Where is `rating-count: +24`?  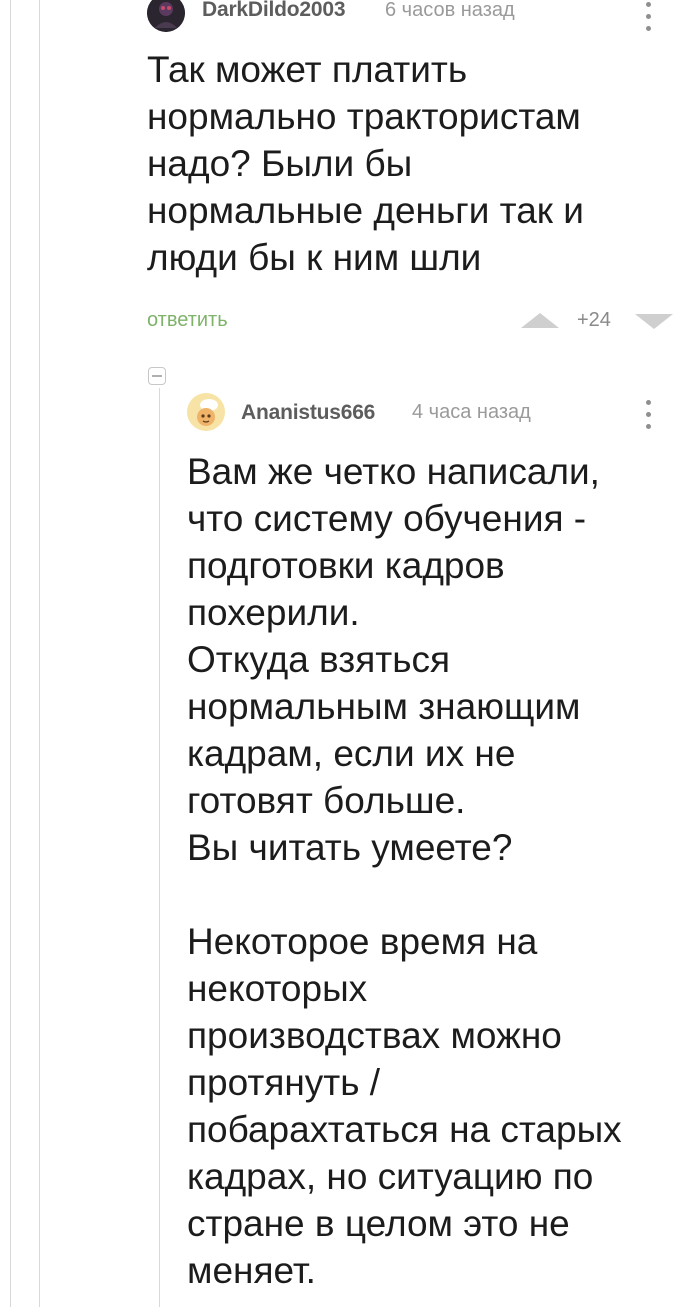 rating-count: +24 is located at coordinates (594, 320).